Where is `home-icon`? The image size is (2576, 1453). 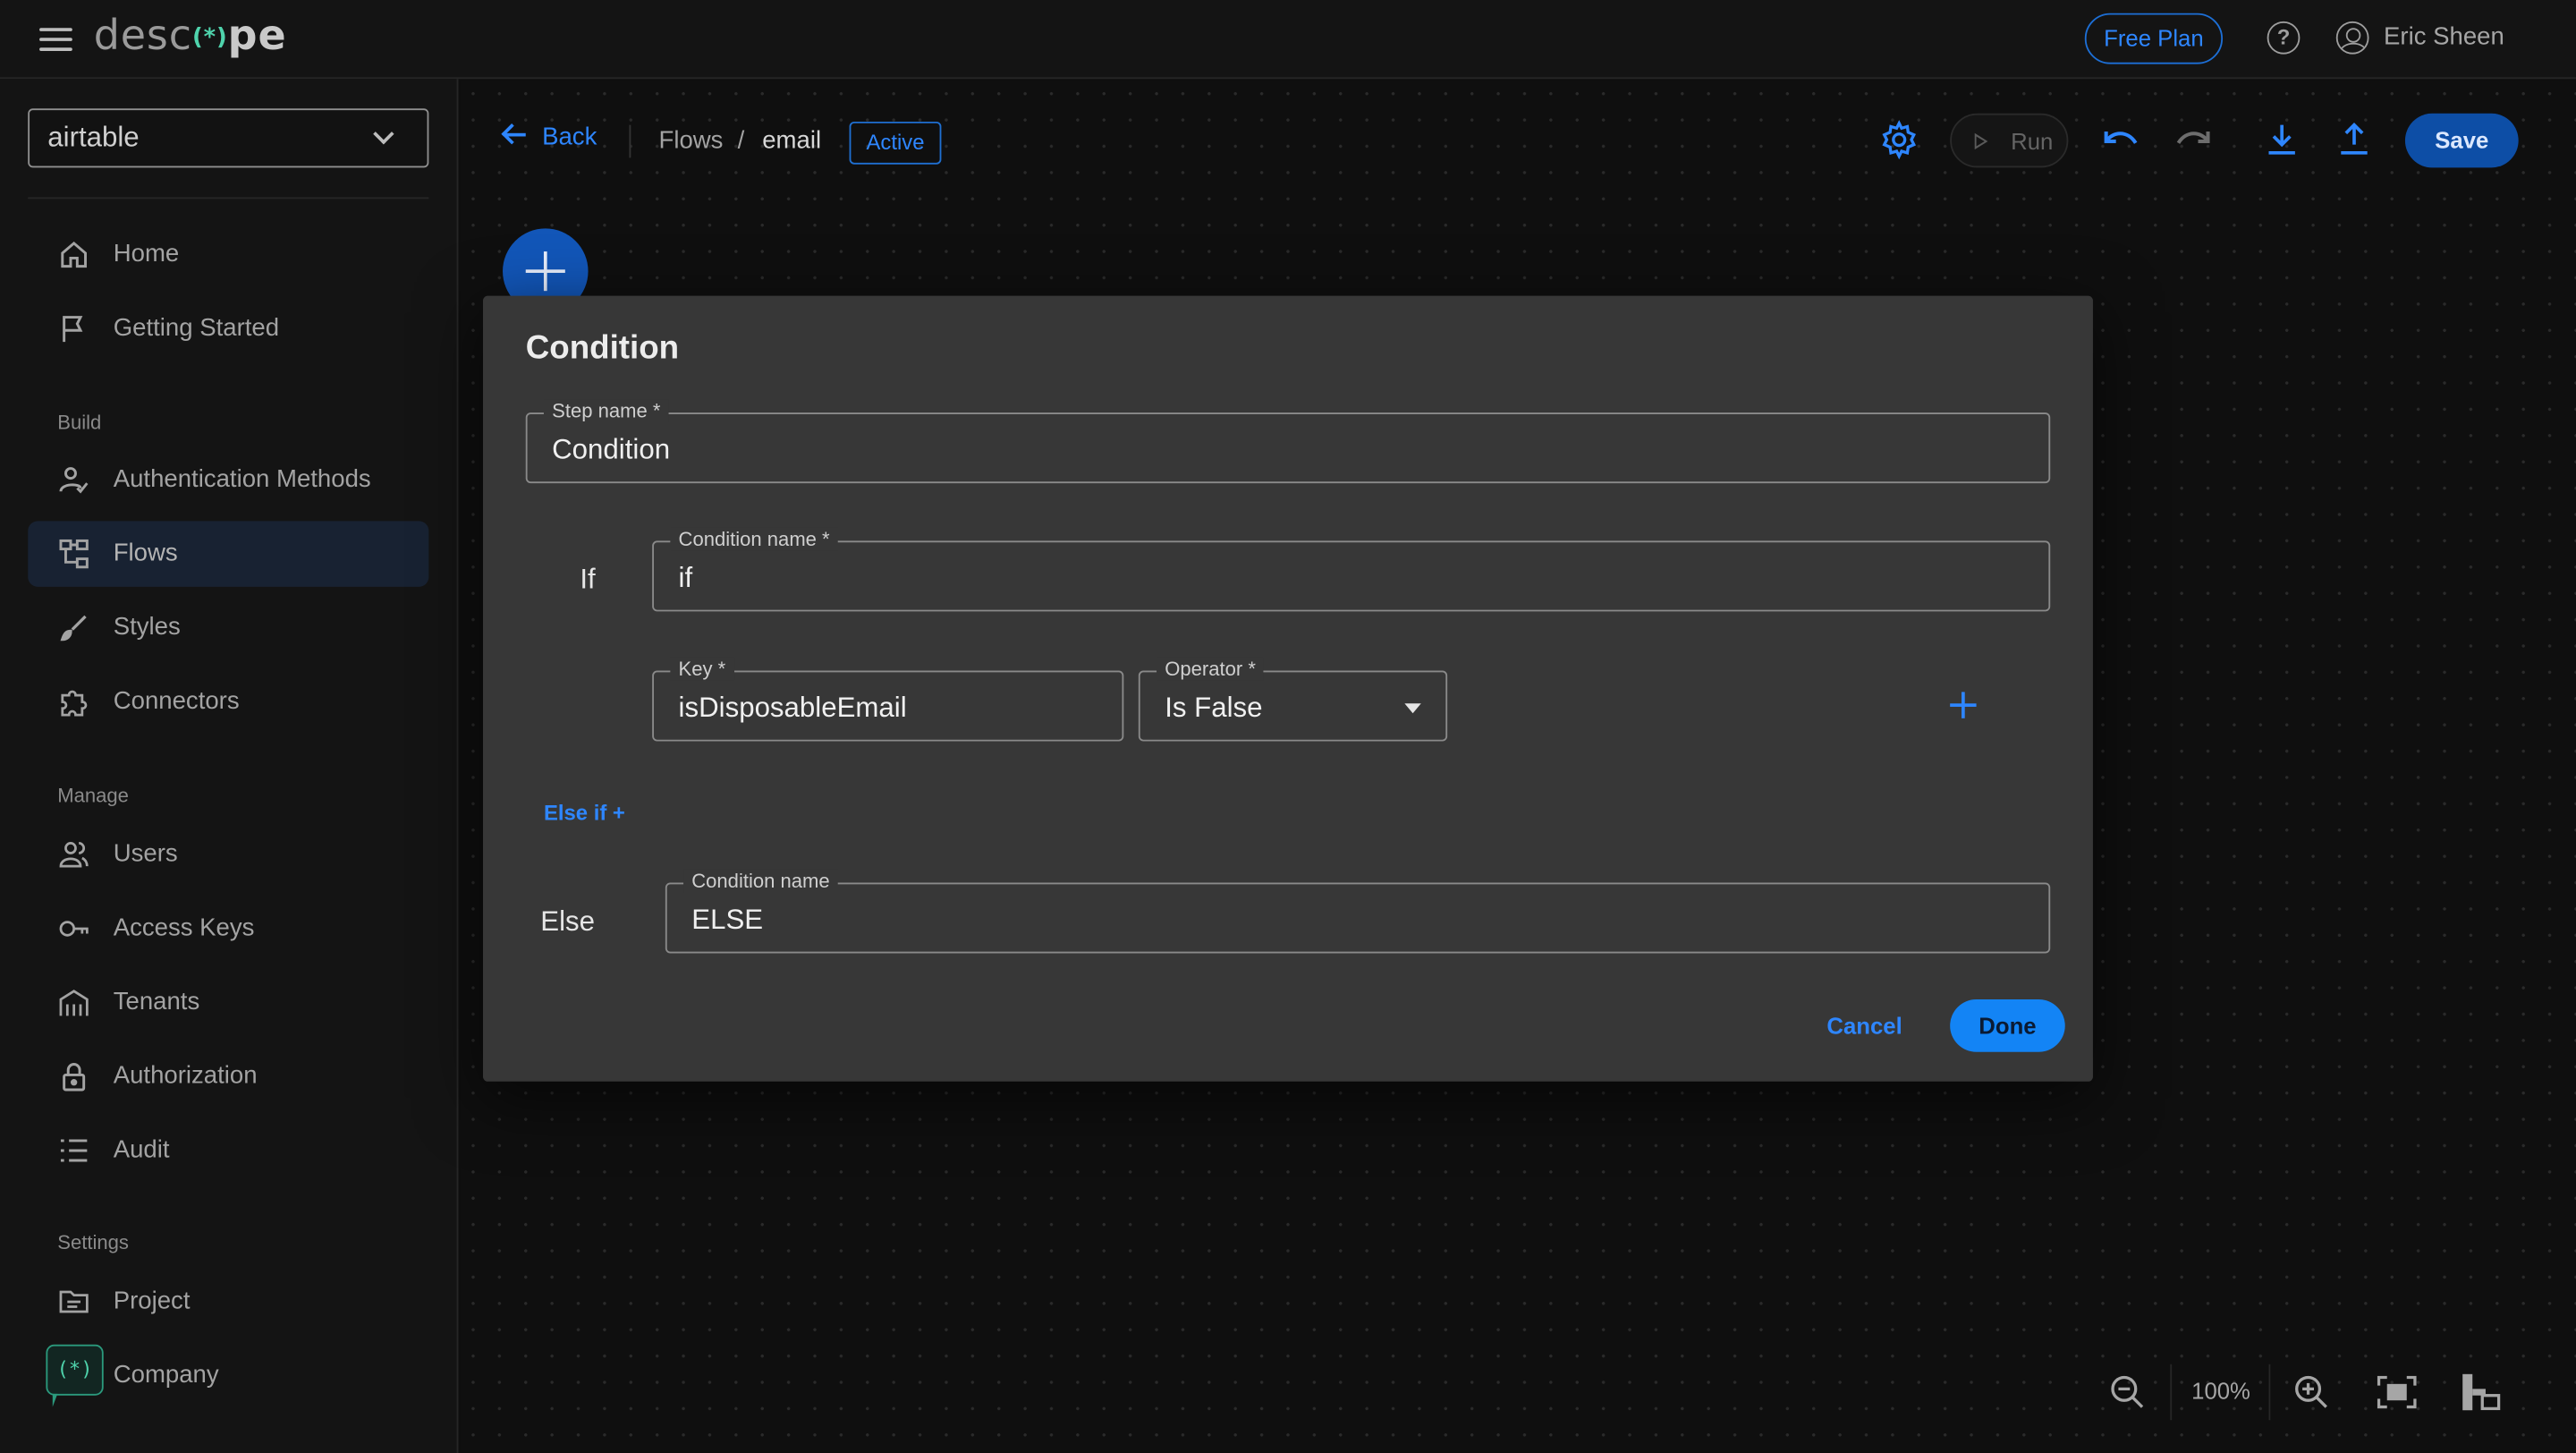 home-icon is located at coordinates (74, 254).